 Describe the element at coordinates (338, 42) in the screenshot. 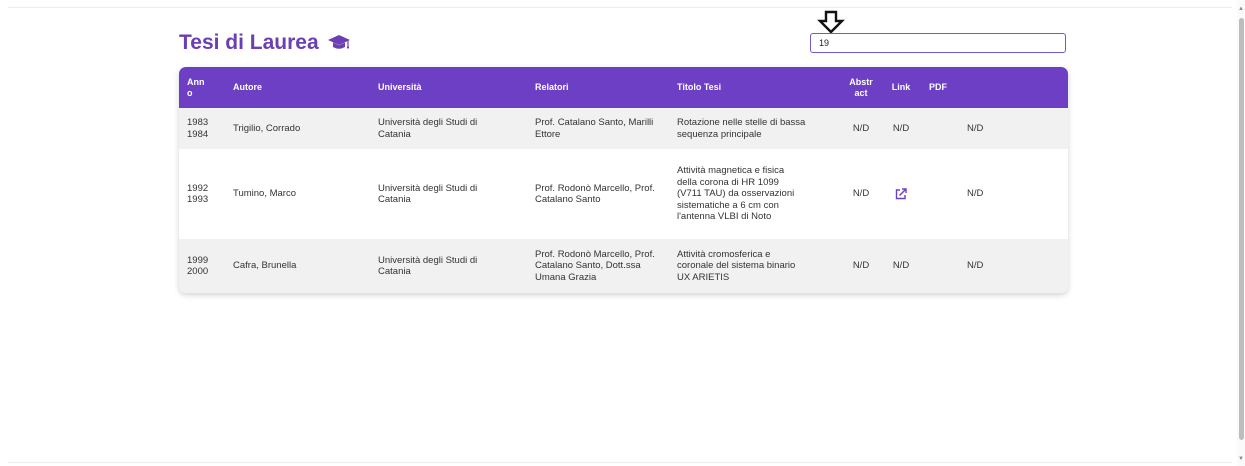

I see `graduation-cap-icon` at that location.